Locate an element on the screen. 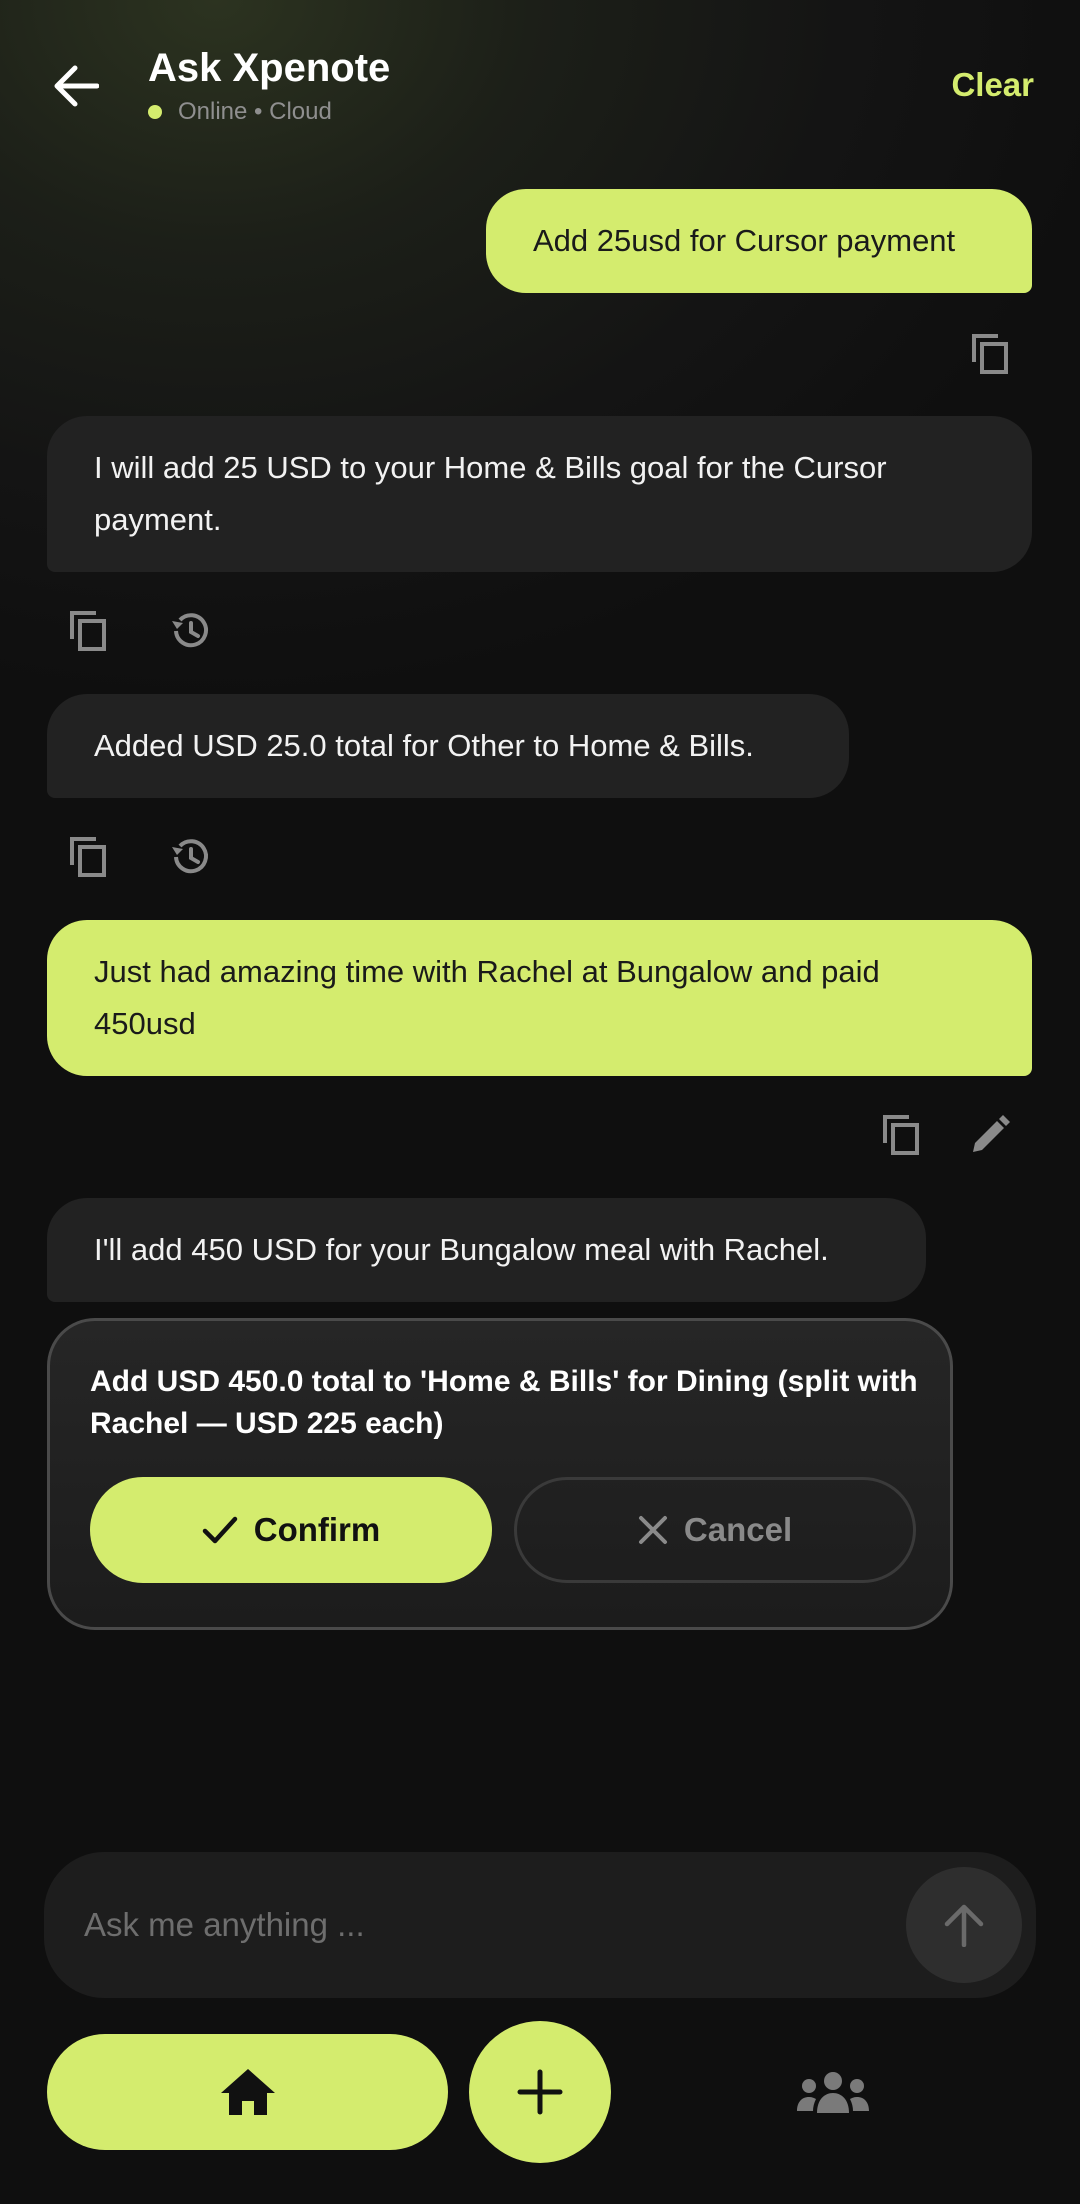  edit-button is located at coordinates (990, 1135).